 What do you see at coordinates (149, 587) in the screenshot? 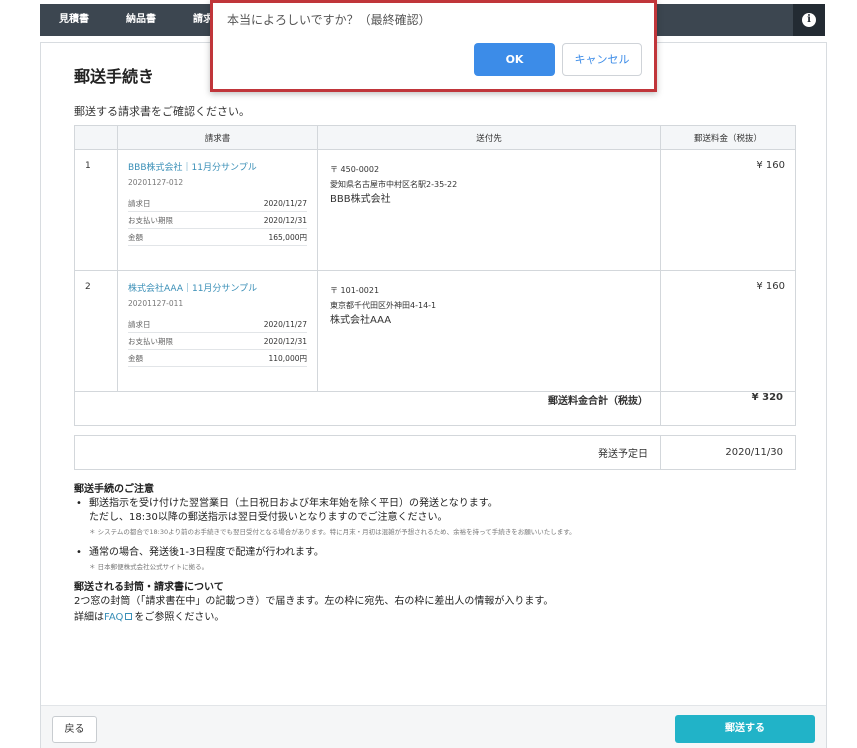
I see `envelope-heading: 郵送される封筒・請求書について` at bounding box center [149, 587].